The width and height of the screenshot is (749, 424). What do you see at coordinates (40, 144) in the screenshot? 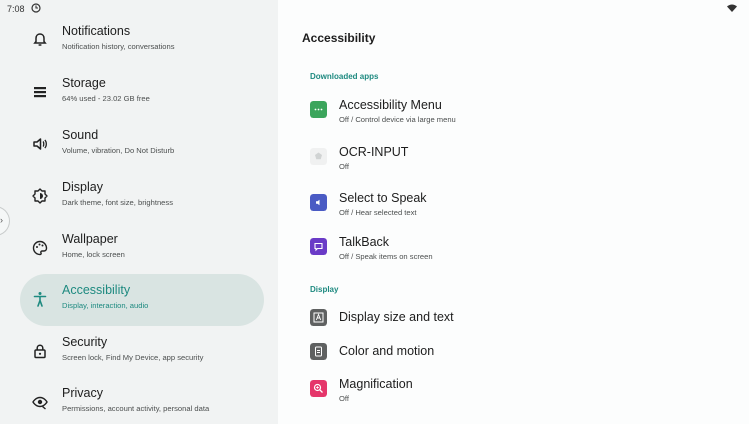
I see `speaker-icon` at bounding box center [40, 144].